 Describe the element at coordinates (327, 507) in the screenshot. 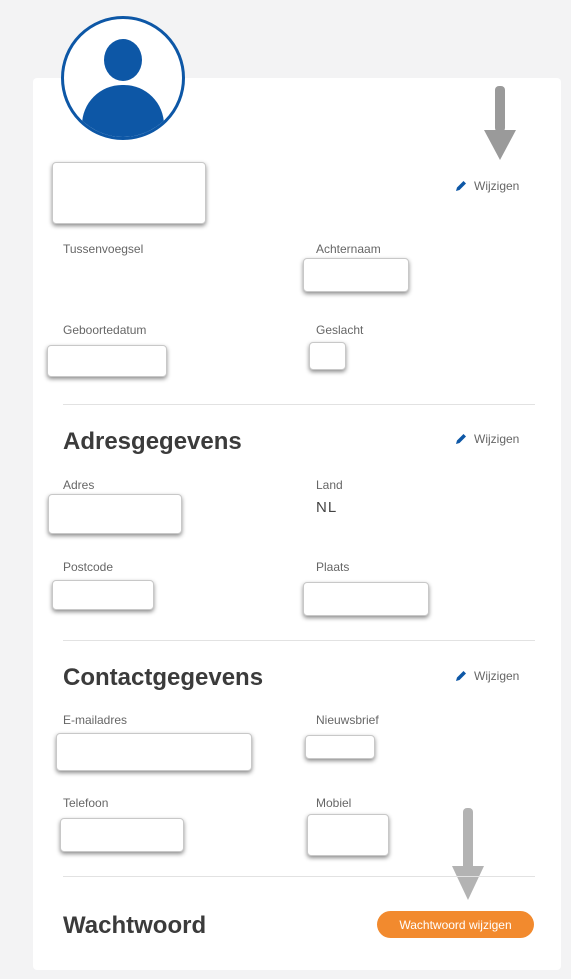

I see `land-value: NL` at that location.